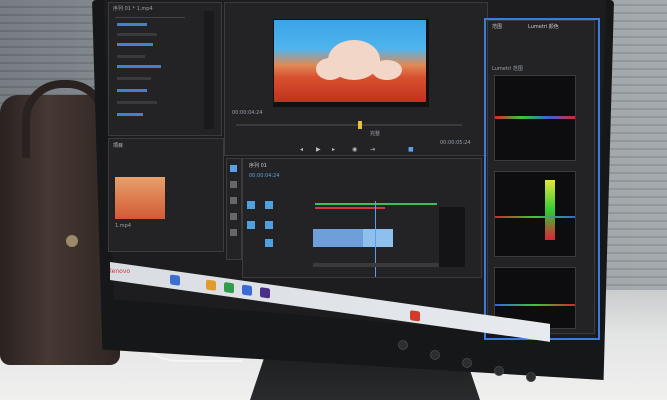 This screenshot has height=400, width=667. I want to click on timeline-timecode: 00:00:04:24, so click(264, 176).